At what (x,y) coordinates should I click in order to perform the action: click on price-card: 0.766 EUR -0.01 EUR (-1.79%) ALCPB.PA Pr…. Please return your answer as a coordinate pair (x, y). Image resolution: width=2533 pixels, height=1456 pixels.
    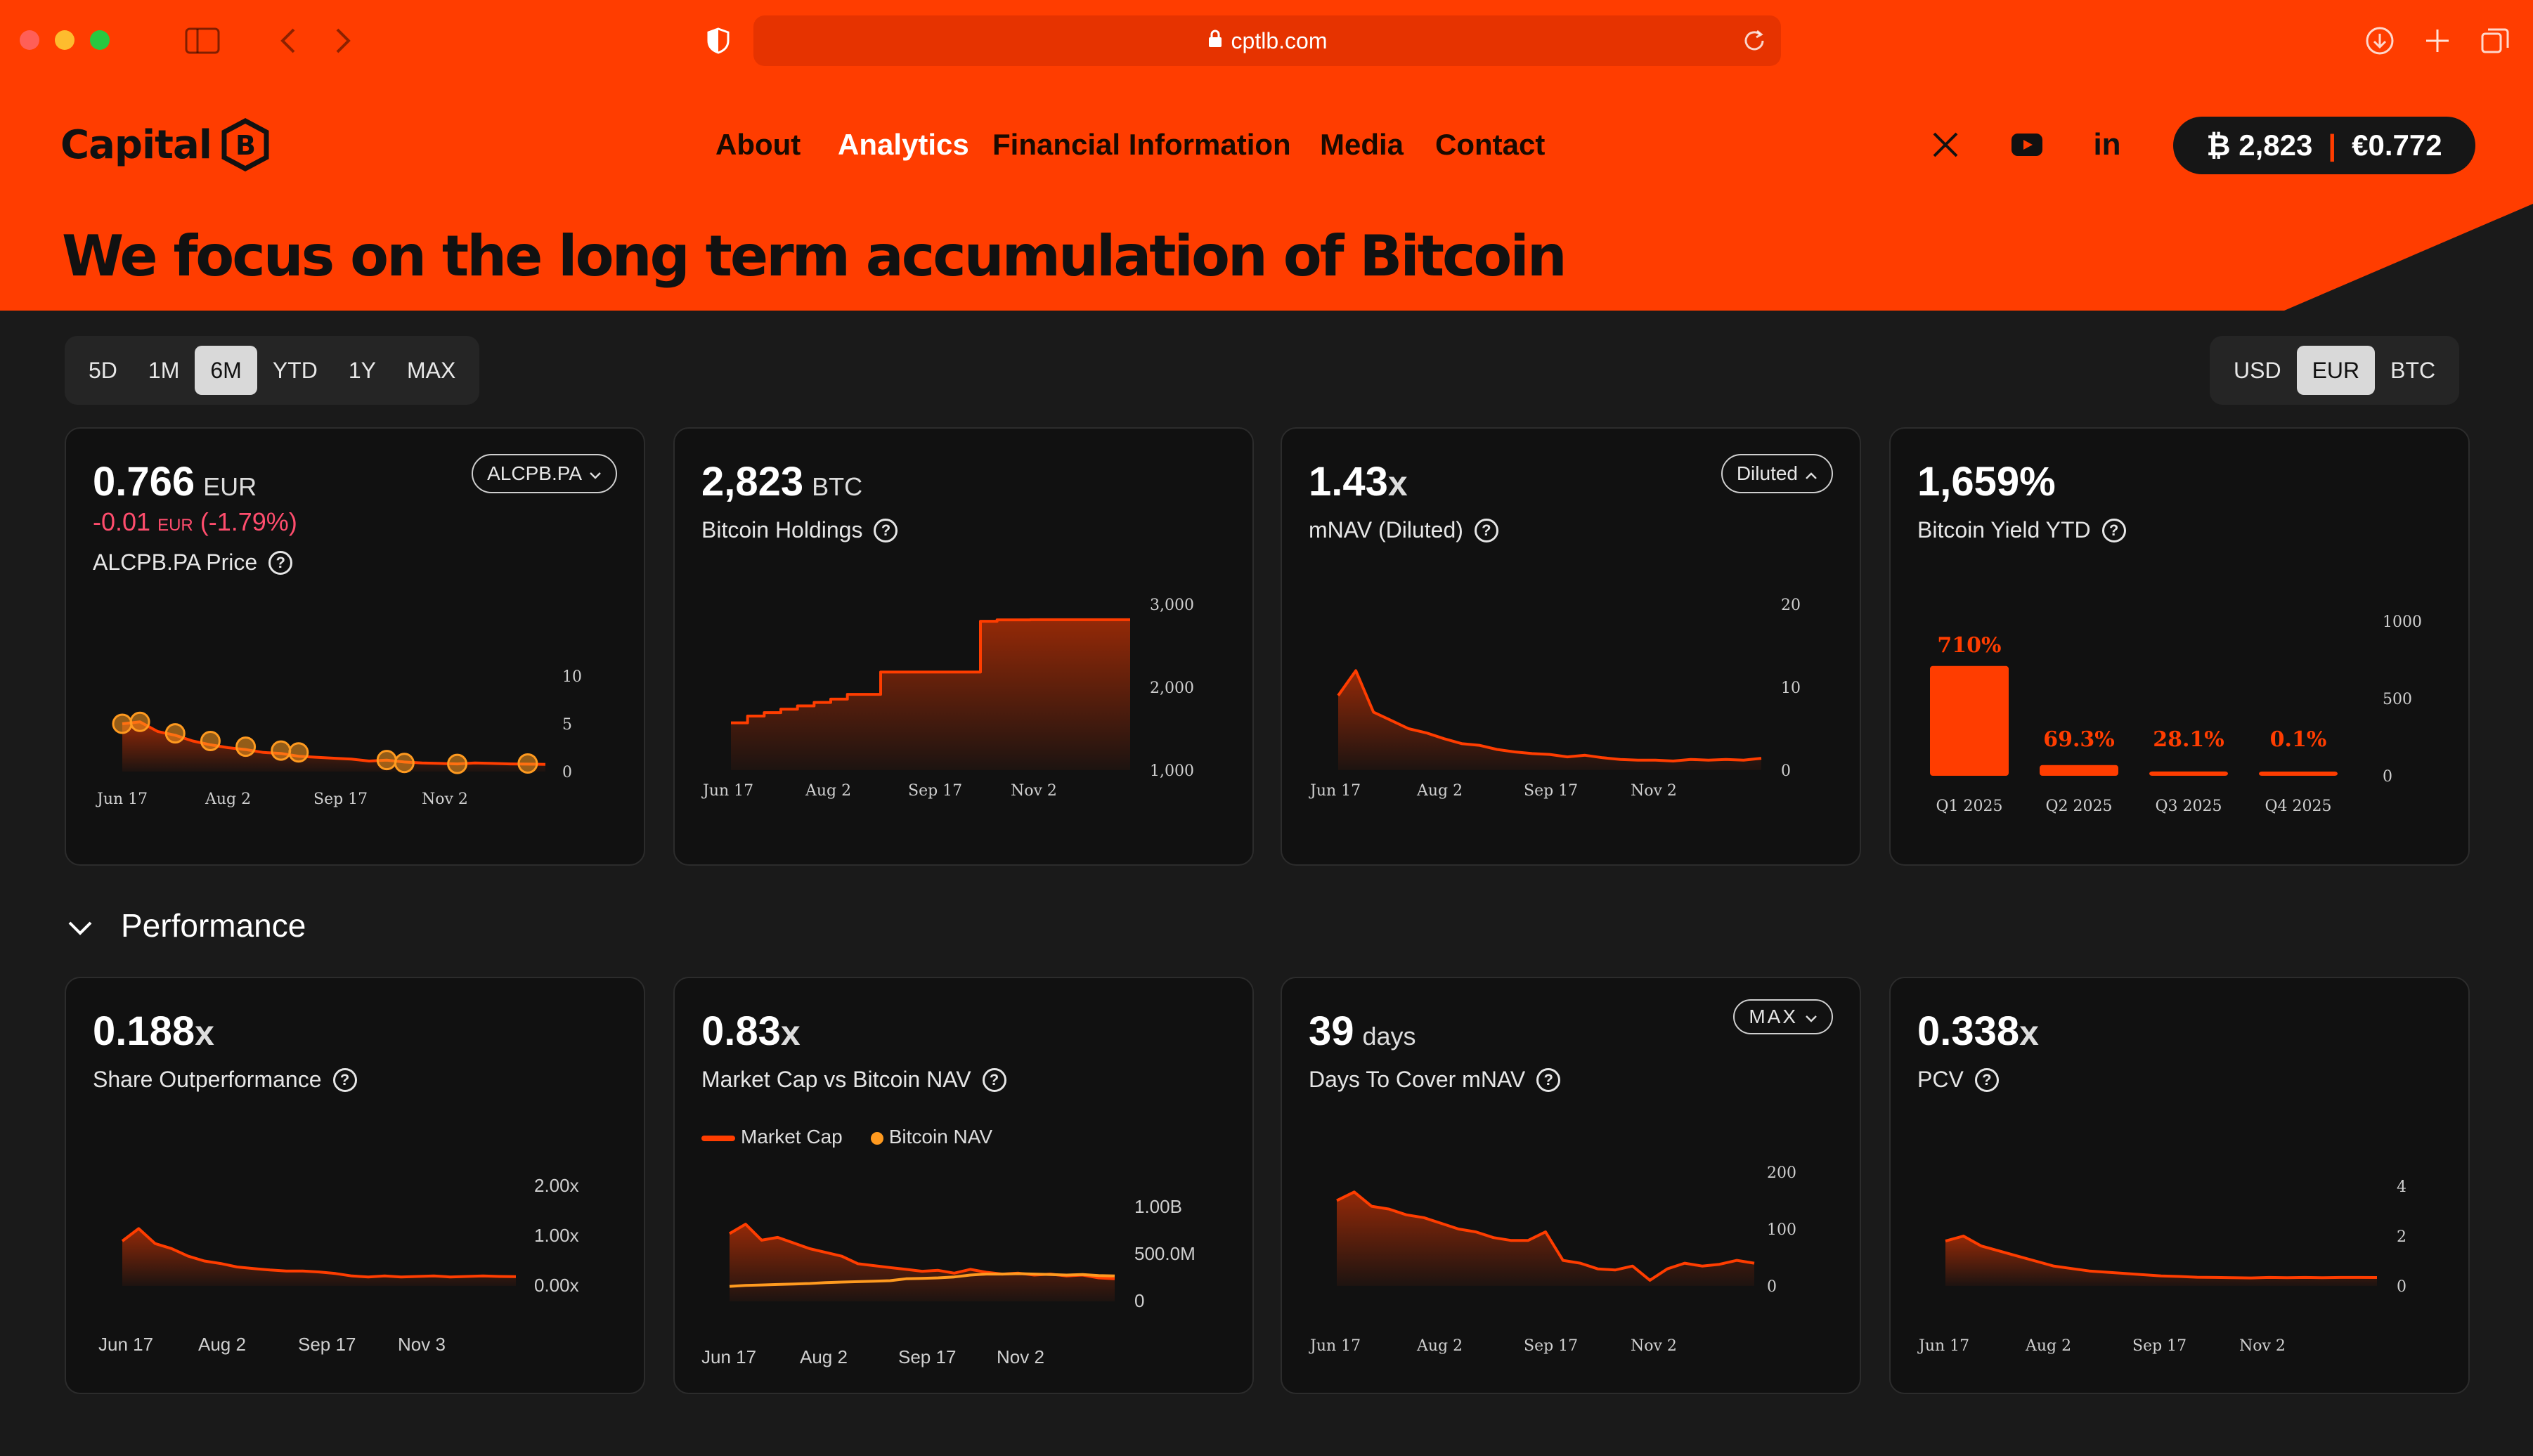
    Looking at the image, I should click on (355, 647).